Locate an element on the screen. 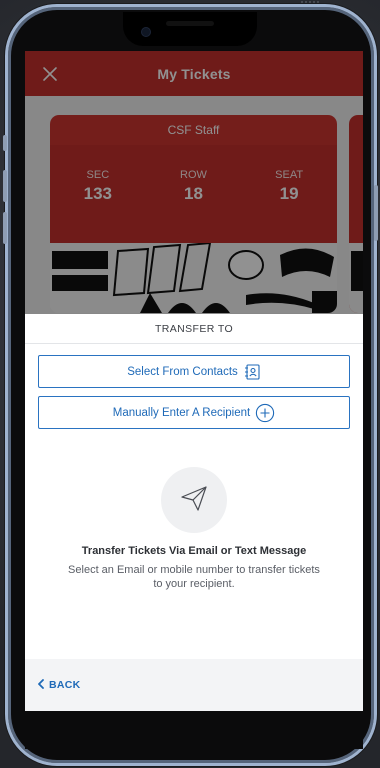 The image size is (380, 768). back-button: BACK is located at coordinates (59, 685).